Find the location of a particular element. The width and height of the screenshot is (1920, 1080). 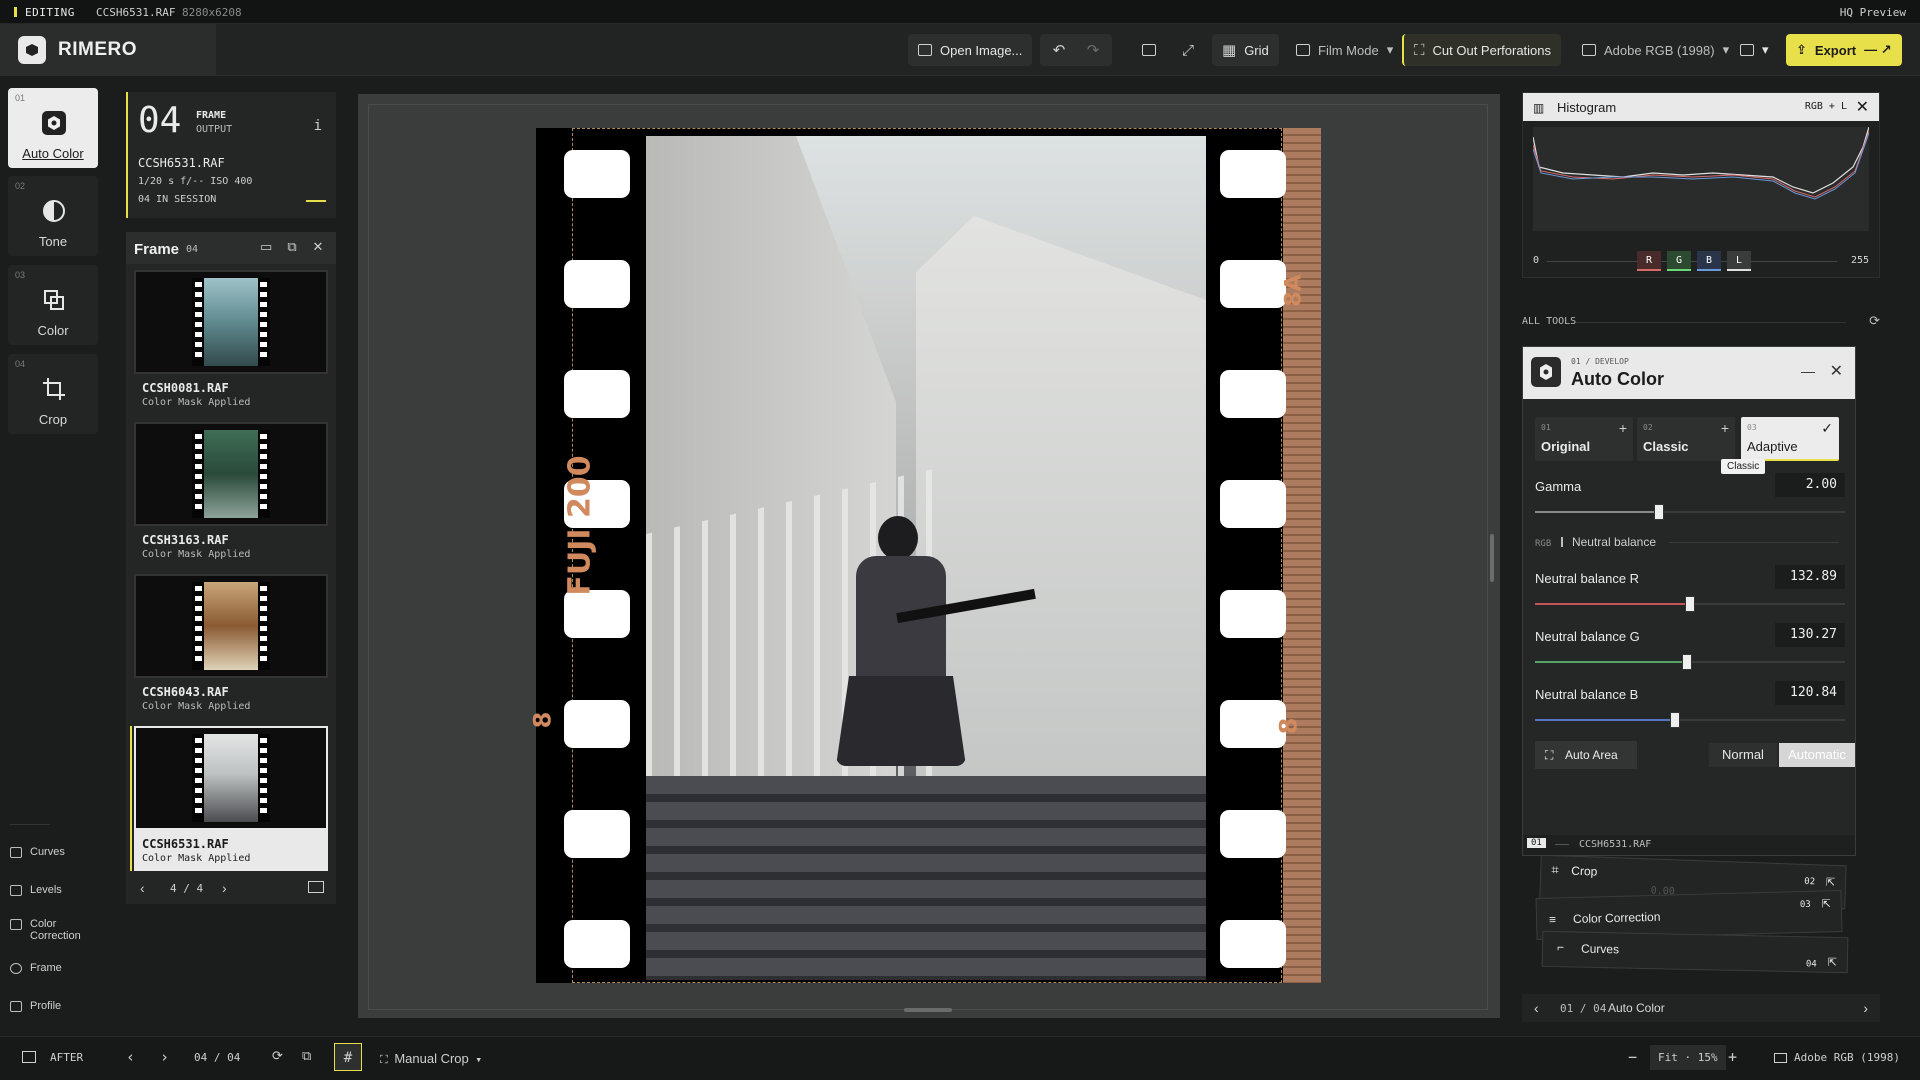

color-space-dropdown: Adobe RGB (1998) ▾ is located at coordinates (1655, 50).